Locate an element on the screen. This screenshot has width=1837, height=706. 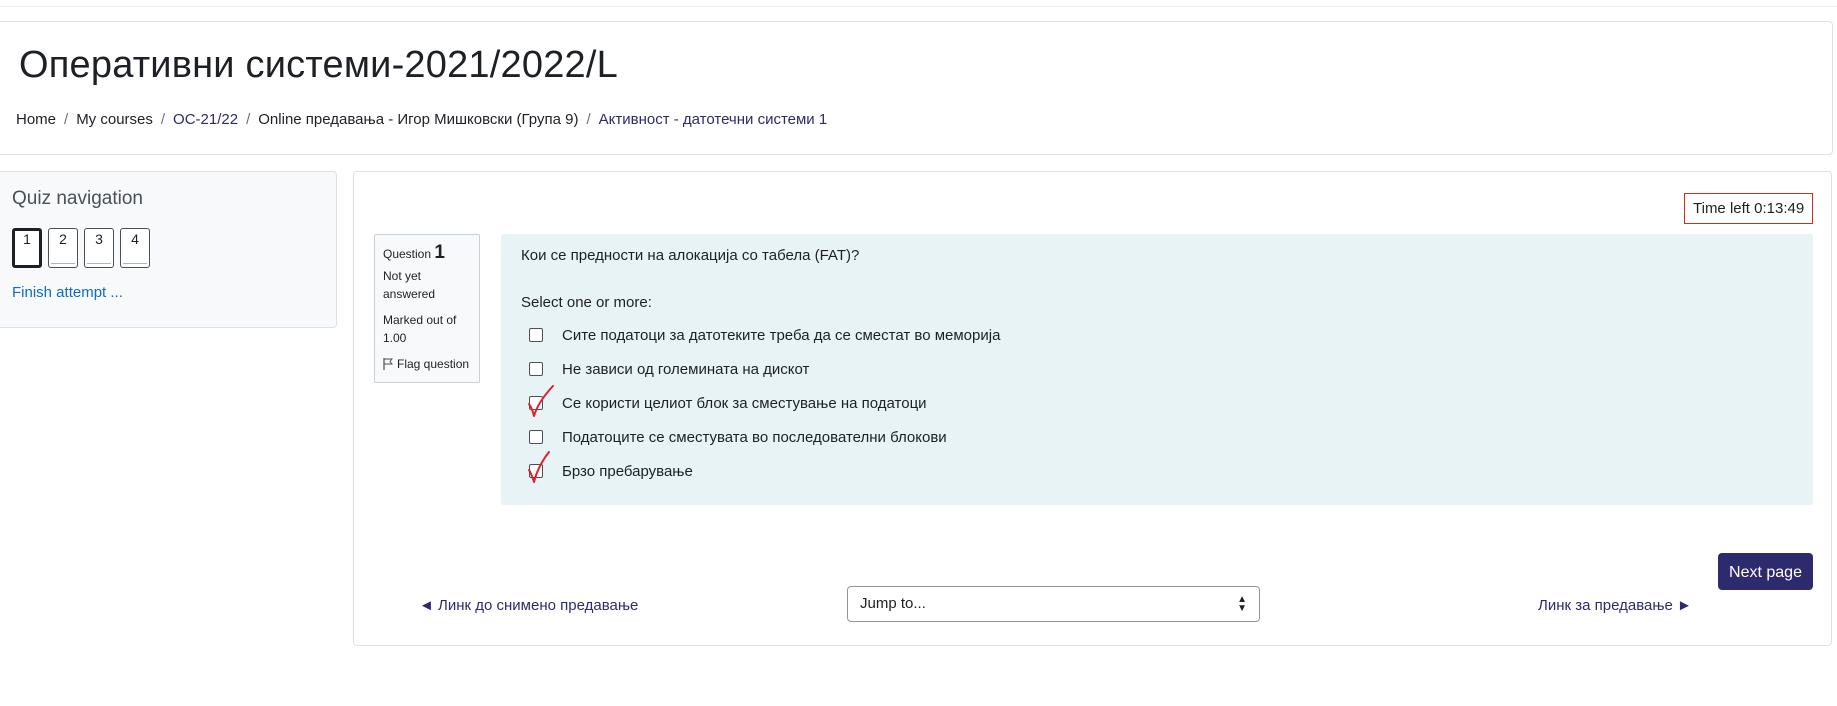
next-page-button: Next page is located at coordinates (1765, 571).